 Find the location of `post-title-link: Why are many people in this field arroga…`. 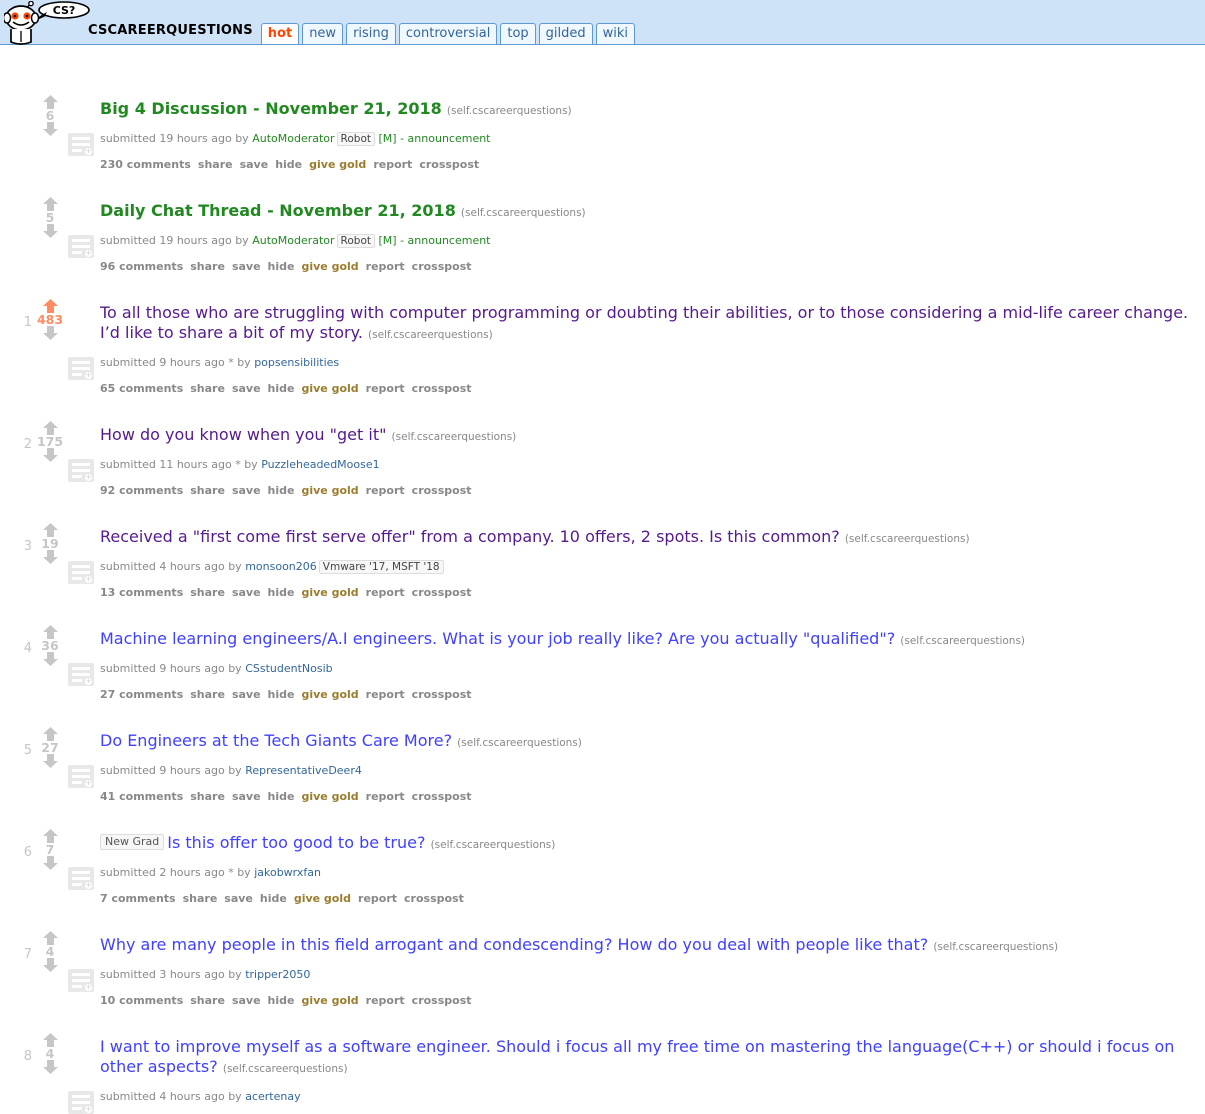

post-title-link: Why are many people in this field arroga… is located at coordinates (514, 944).